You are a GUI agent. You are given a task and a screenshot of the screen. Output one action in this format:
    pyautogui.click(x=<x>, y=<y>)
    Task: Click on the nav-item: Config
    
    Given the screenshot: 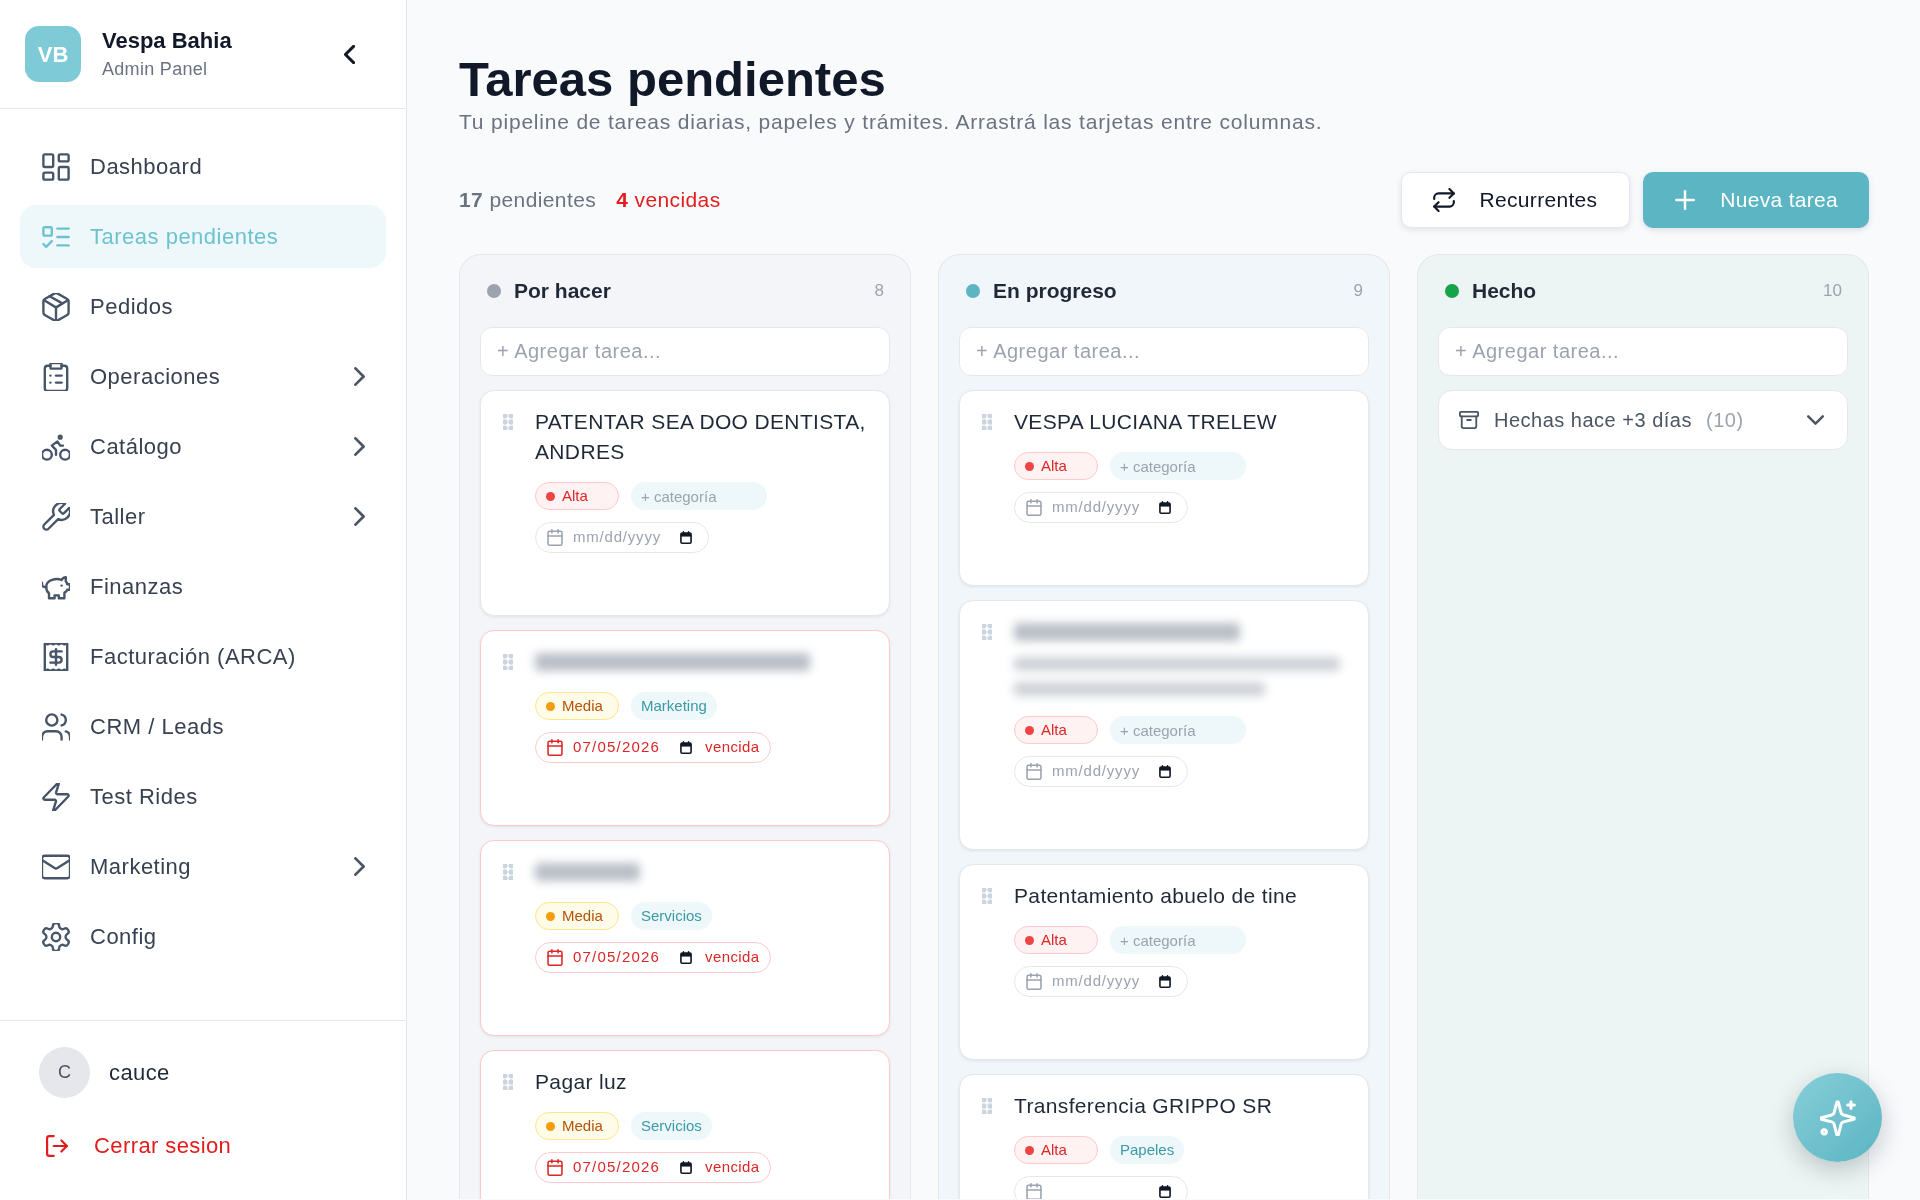 What is the action you would take?
    pyautogui.click(x=203, y=936)
    